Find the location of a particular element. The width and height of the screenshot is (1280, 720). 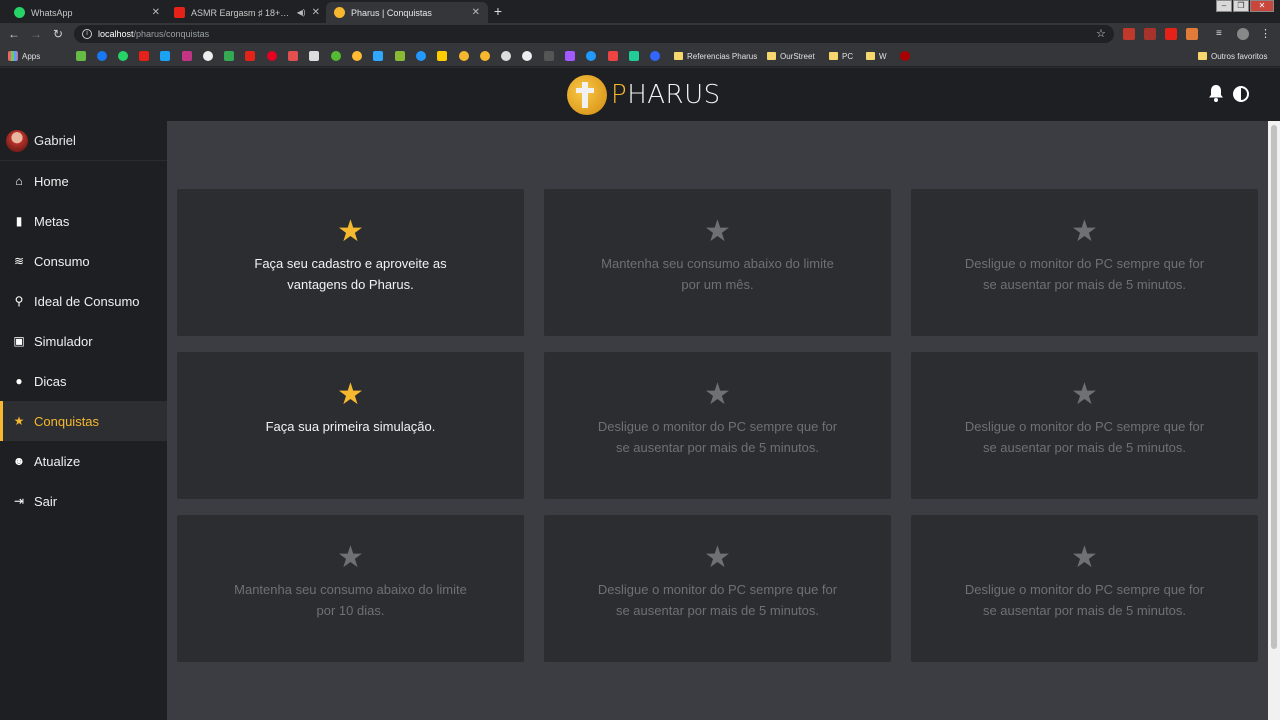

back-arrow-icon: ← is located at coordinates (14, 34).